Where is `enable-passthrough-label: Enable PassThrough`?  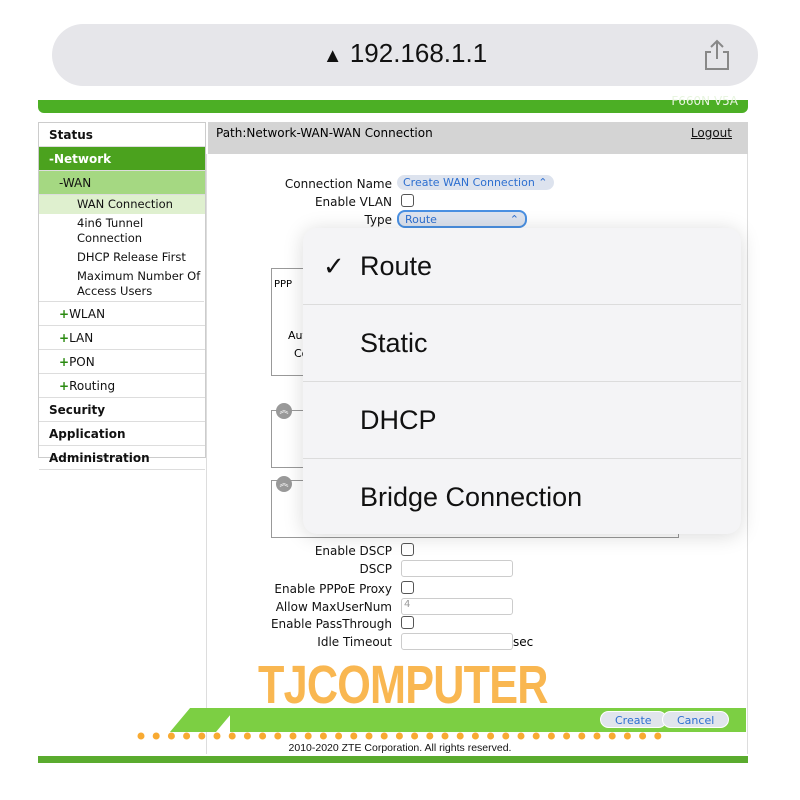 enable-passthrough-label: Enable PassThrough is located at coordinates (331, 624).